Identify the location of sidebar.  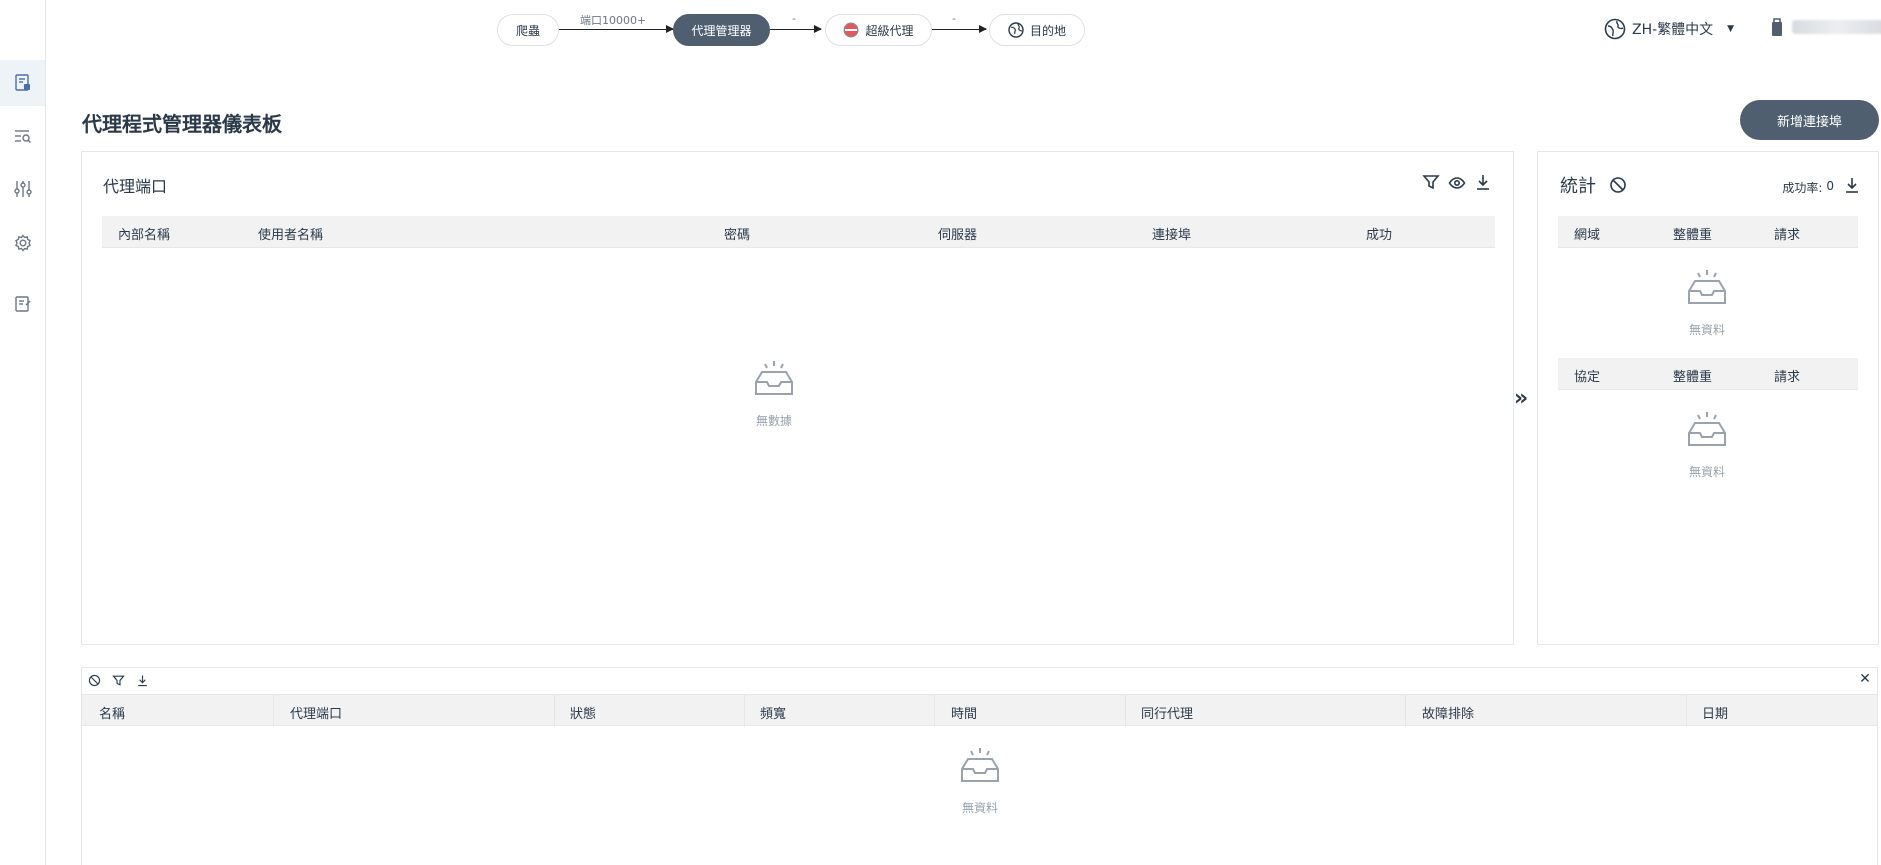
(23, 432).